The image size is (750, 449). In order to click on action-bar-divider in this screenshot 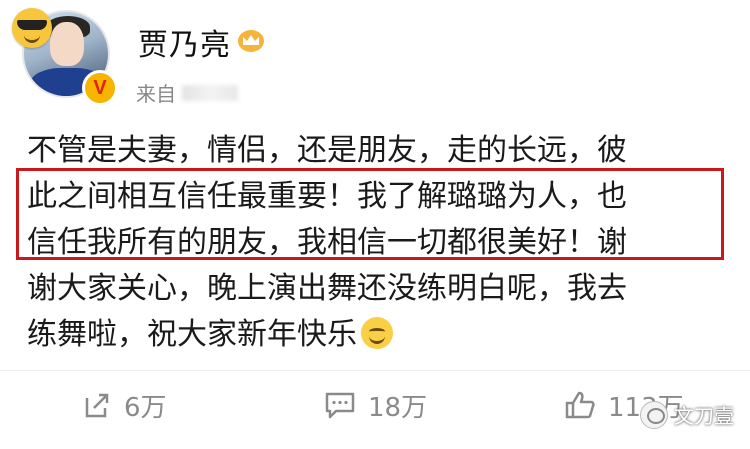, I will do `click(375, 370)`.